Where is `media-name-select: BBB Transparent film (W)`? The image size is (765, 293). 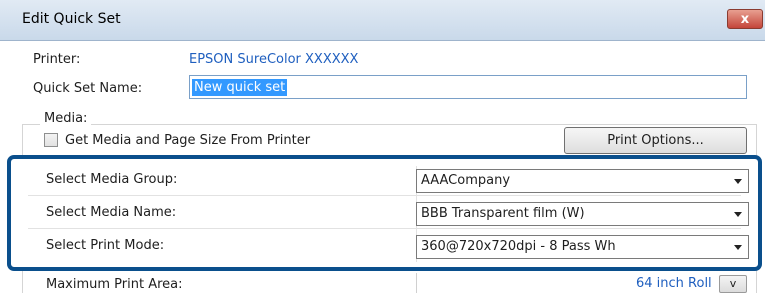
media-name-select: BBB Transparent film (W) is located at coordinates (582, 214).